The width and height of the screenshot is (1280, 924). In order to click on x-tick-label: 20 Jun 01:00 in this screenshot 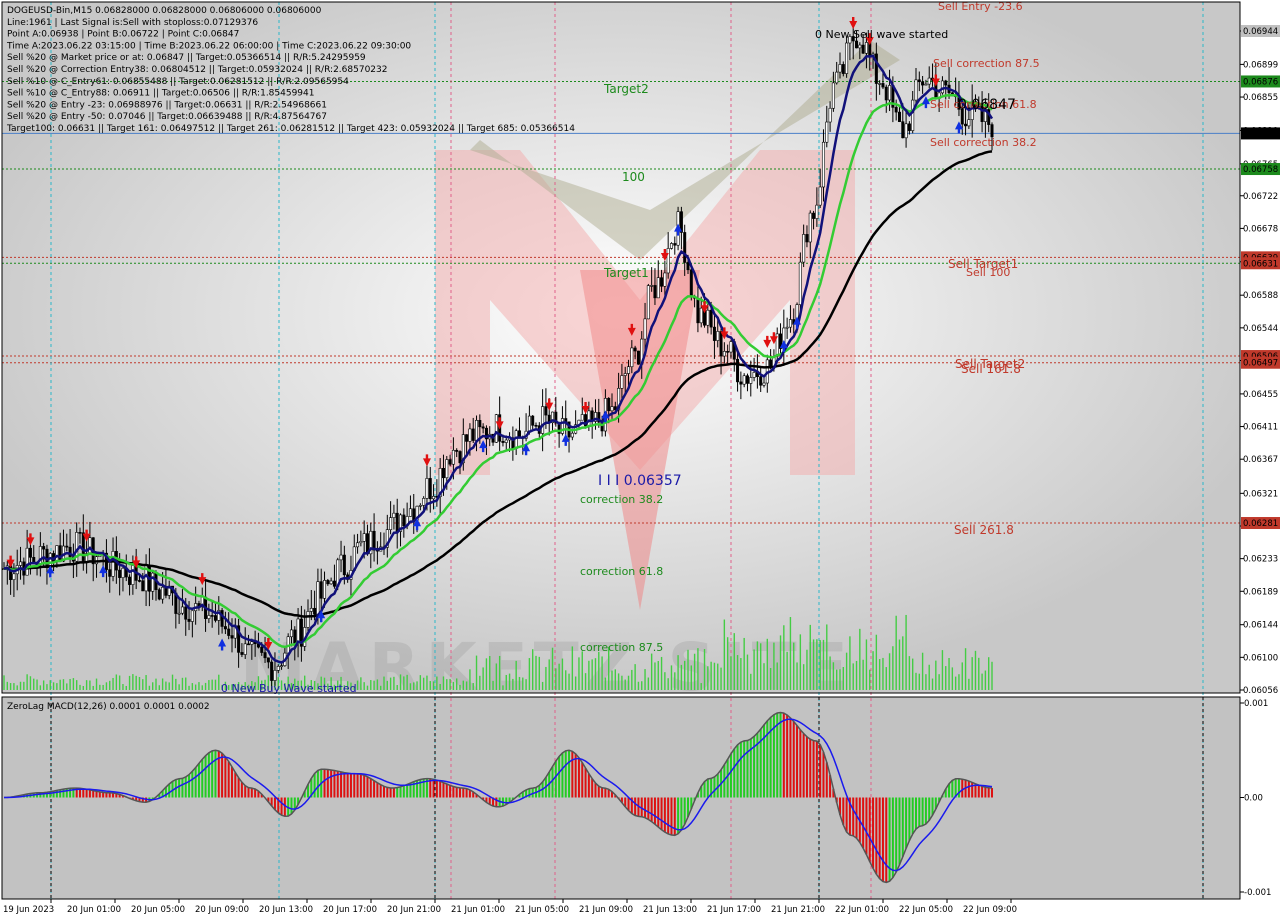, I will do `click(94, 910)`.